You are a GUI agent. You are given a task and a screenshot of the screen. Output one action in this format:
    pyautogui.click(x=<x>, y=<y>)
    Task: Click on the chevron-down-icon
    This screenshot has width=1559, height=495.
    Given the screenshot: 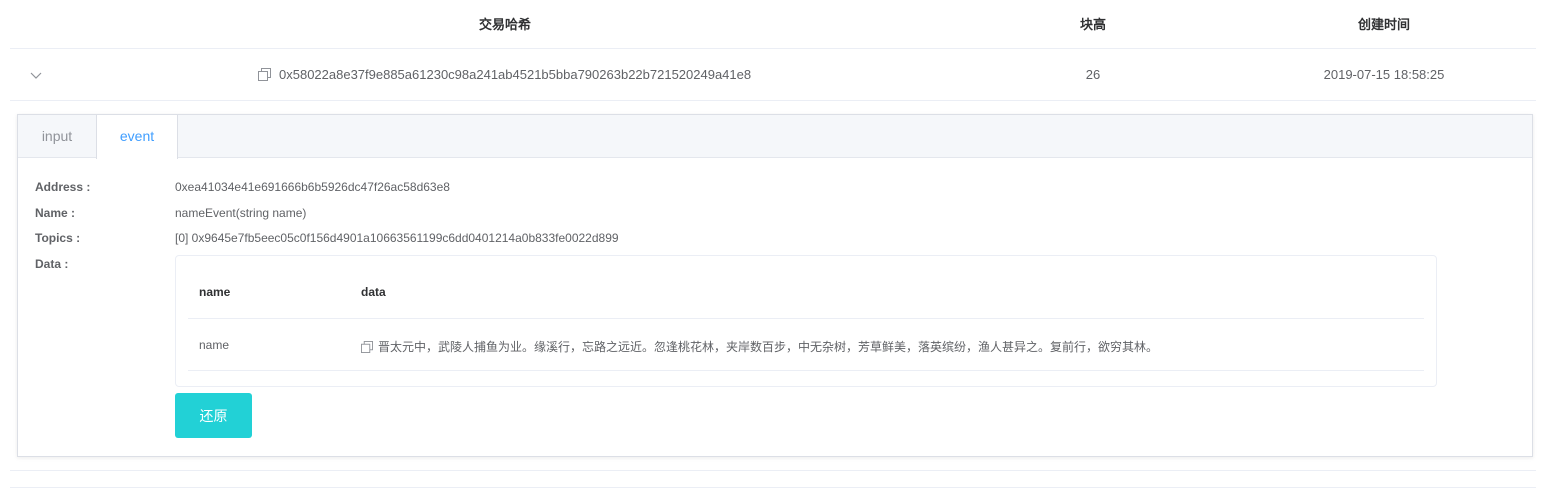 What is the action you would take?
    pyautogui.click(x=36, y=75)
    